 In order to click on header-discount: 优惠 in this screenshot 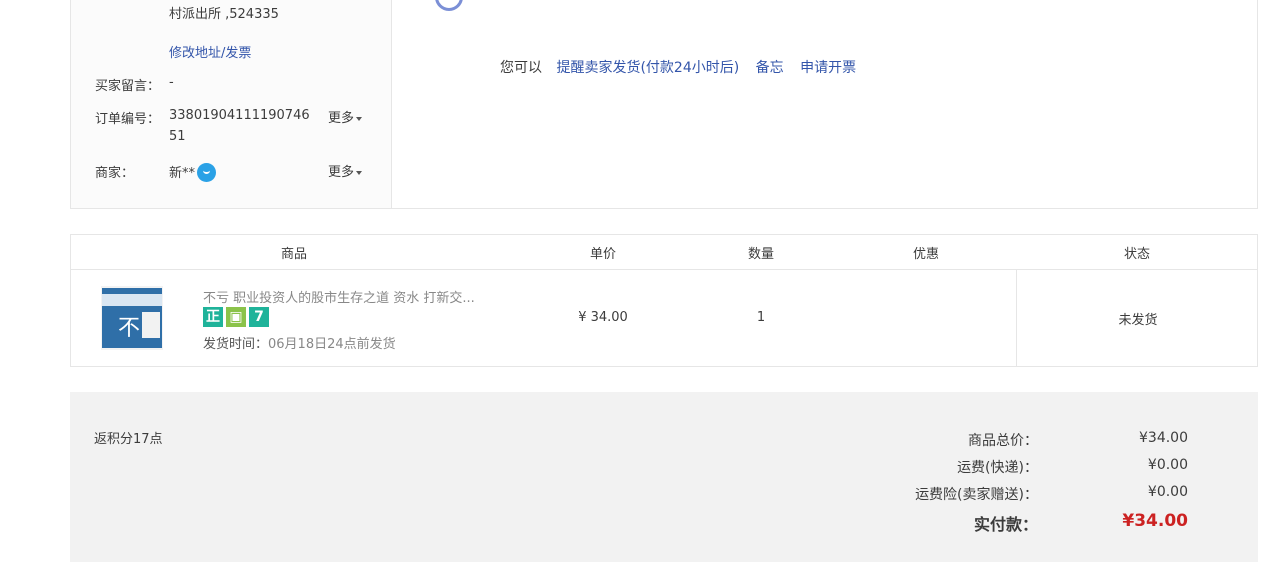, I will do `click(926, 254)`.